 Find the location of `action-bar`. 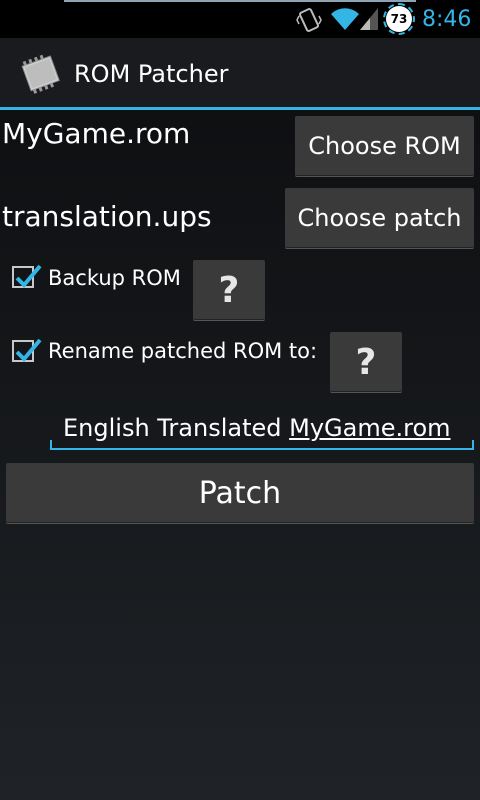

action-bar is located at coordinates (240, 74).